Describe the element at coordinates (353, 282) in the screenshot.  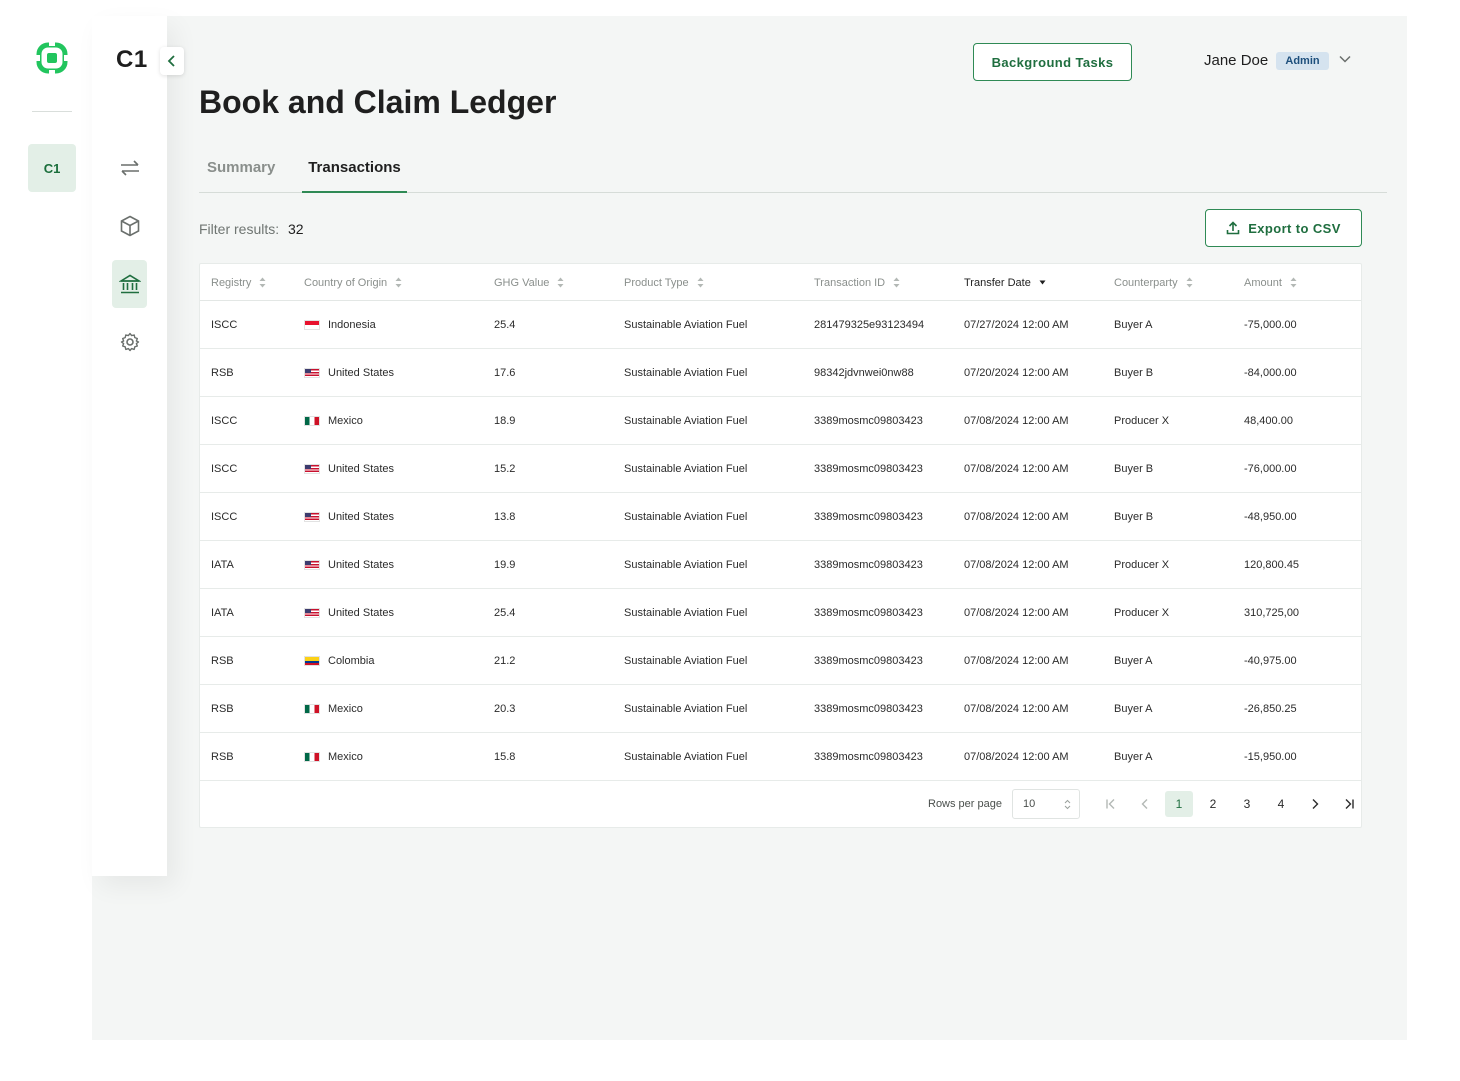
I see `column-header-country: Country of Origin` at that location.